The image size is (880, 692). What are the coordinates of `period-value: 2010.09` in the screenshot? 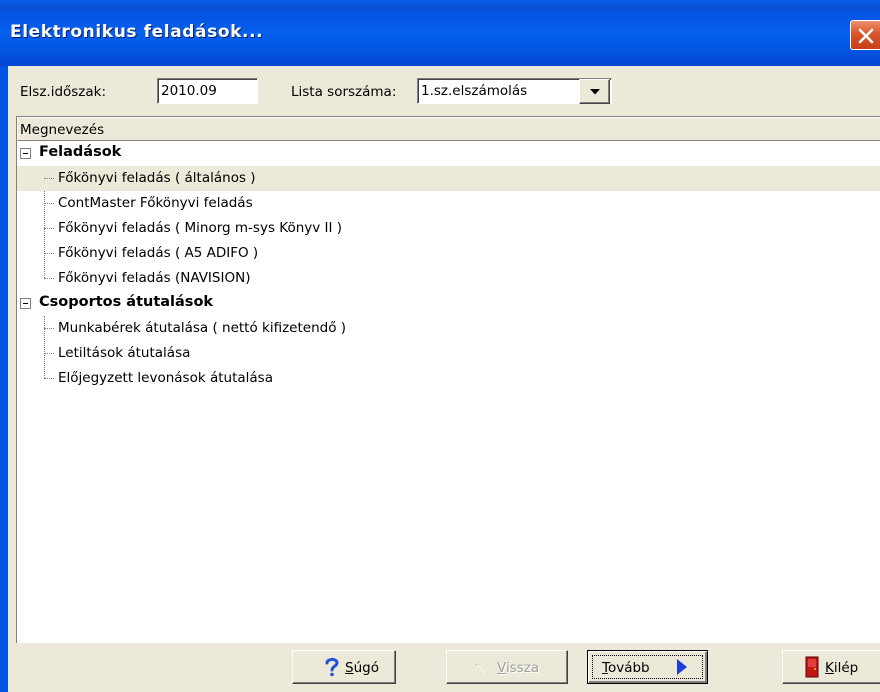 It's located at (189, 91).